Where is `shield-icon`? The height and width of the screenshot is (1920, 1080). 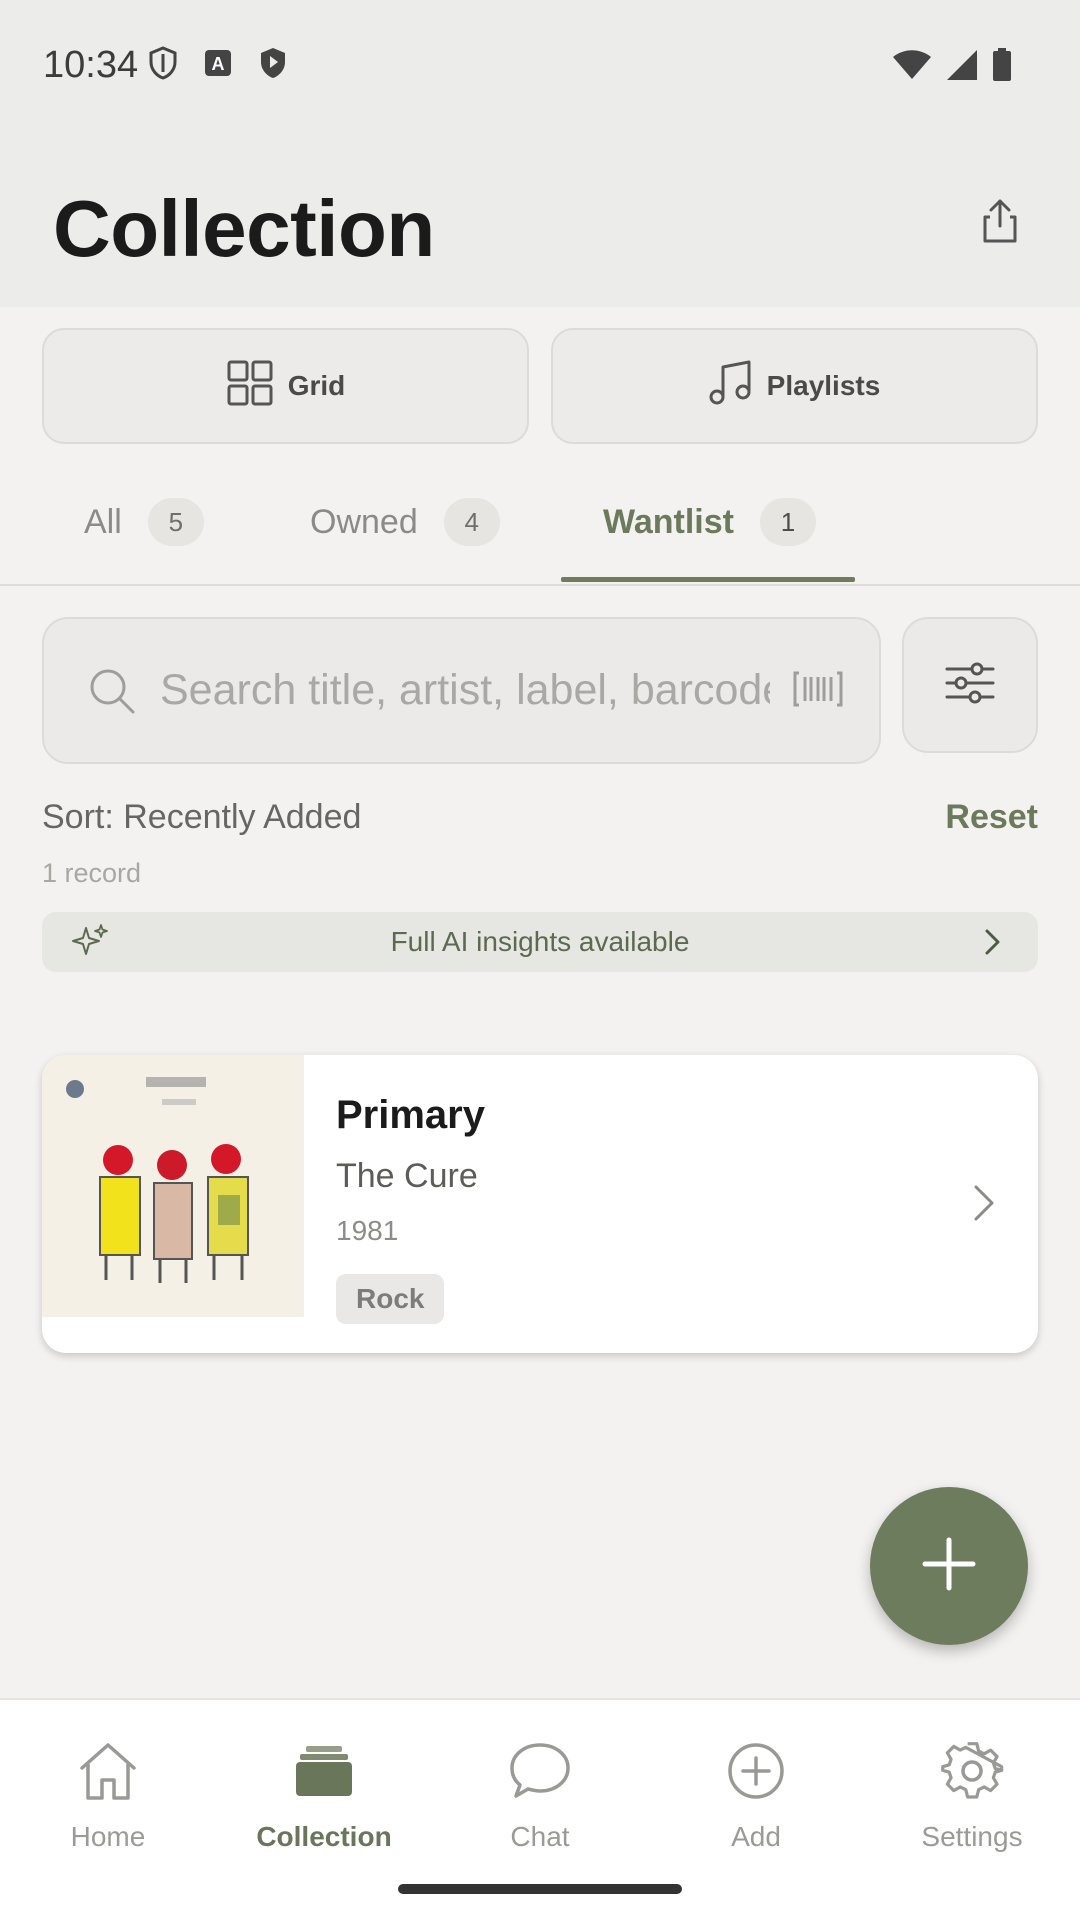 shield-icon is located at coordinates (163, 65).